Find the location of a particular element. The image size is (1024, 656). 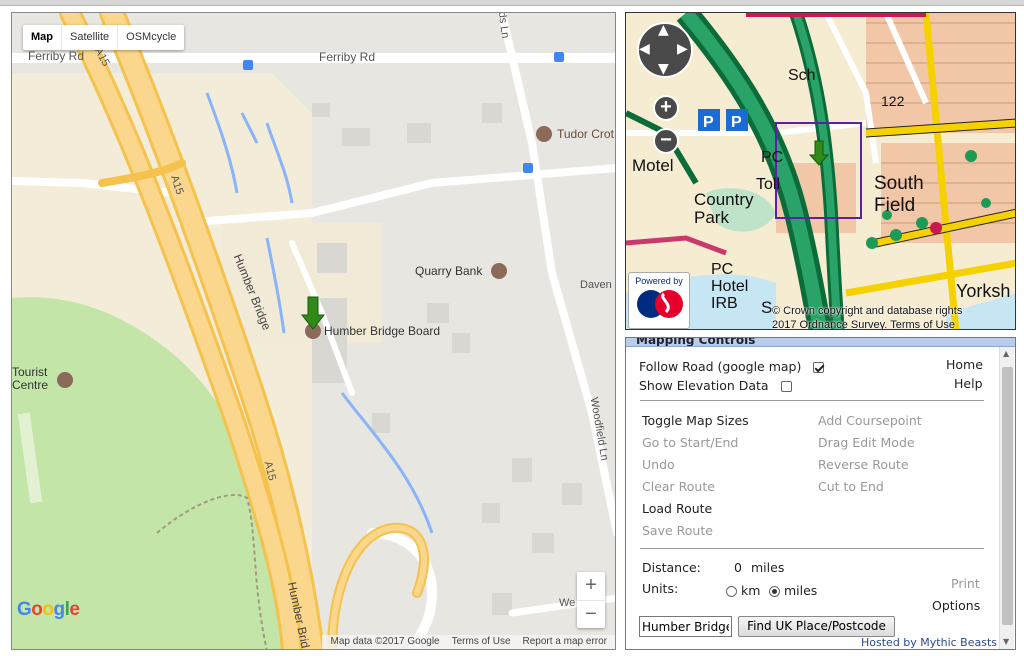

os-logo-icon is located at coordinates (660, 304).